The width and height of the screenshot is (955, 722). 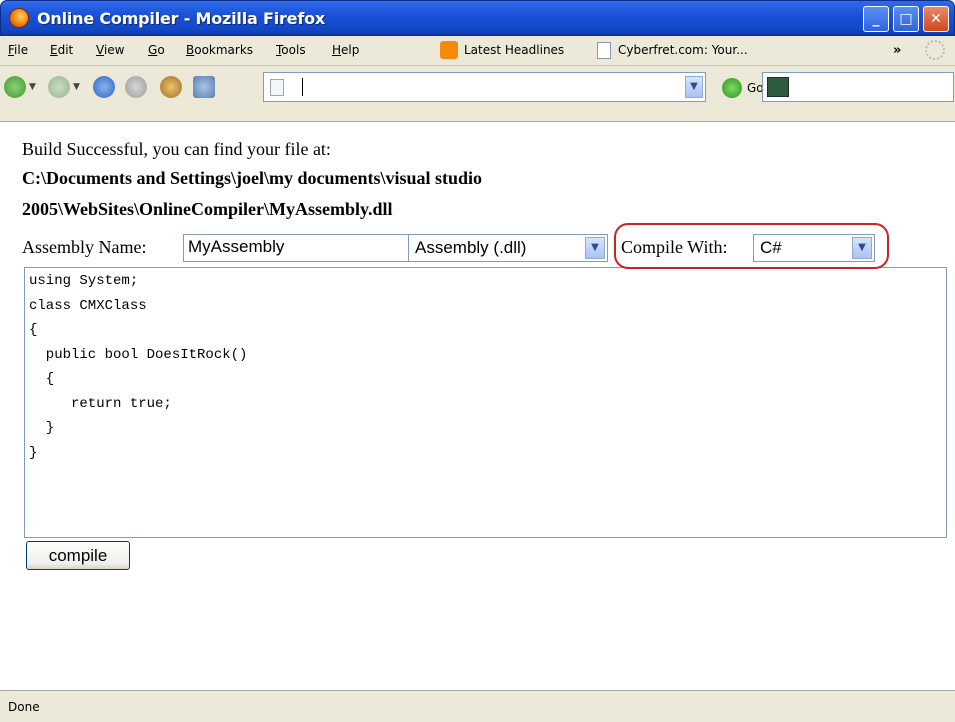 What do you see at coordinates (303, 248) in the screenshot?
I see `assembly-name-input: MyAssembly` at bounding box center [303, 248].